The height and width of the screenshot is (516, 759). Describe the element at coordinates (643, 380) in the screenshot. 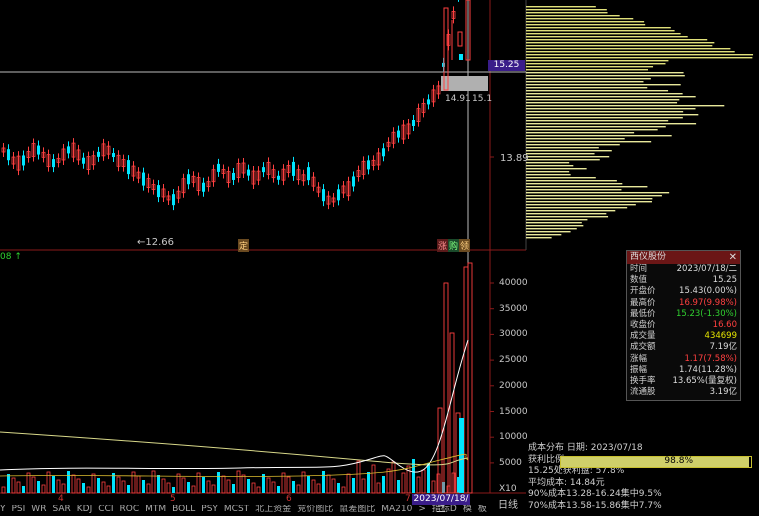

I see `info-row-key: 换手率` at that location.